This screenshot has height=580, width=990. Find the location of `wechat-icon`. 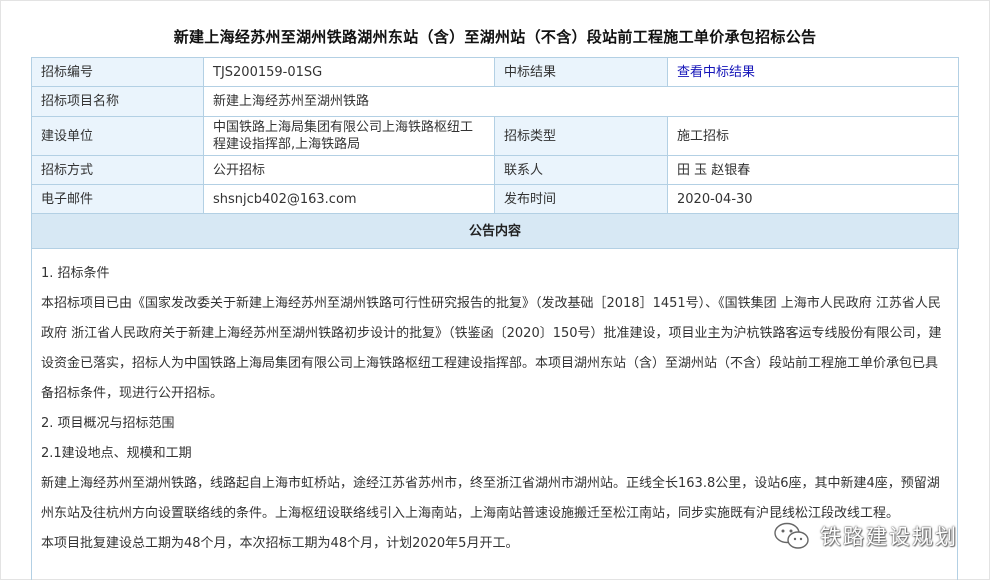

wechat-icon is located at coordinates (791, 535).